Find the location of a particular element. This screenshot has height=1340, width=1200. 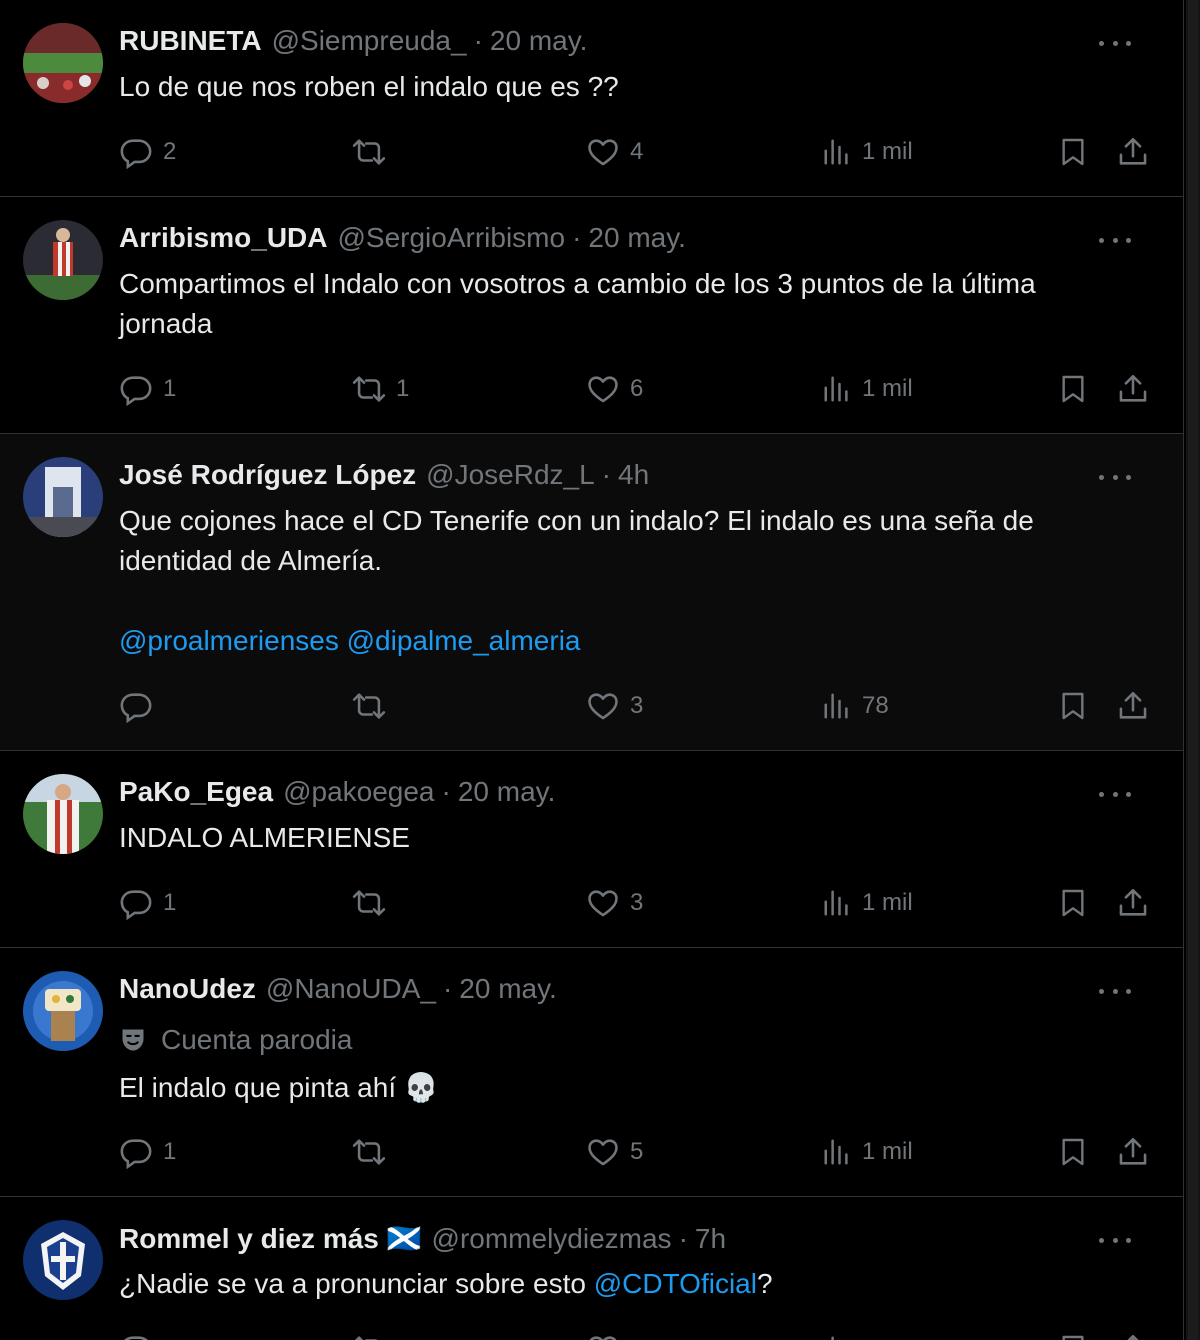

mention-link: @dipalme_almeria is located at coordinates (464, 640).